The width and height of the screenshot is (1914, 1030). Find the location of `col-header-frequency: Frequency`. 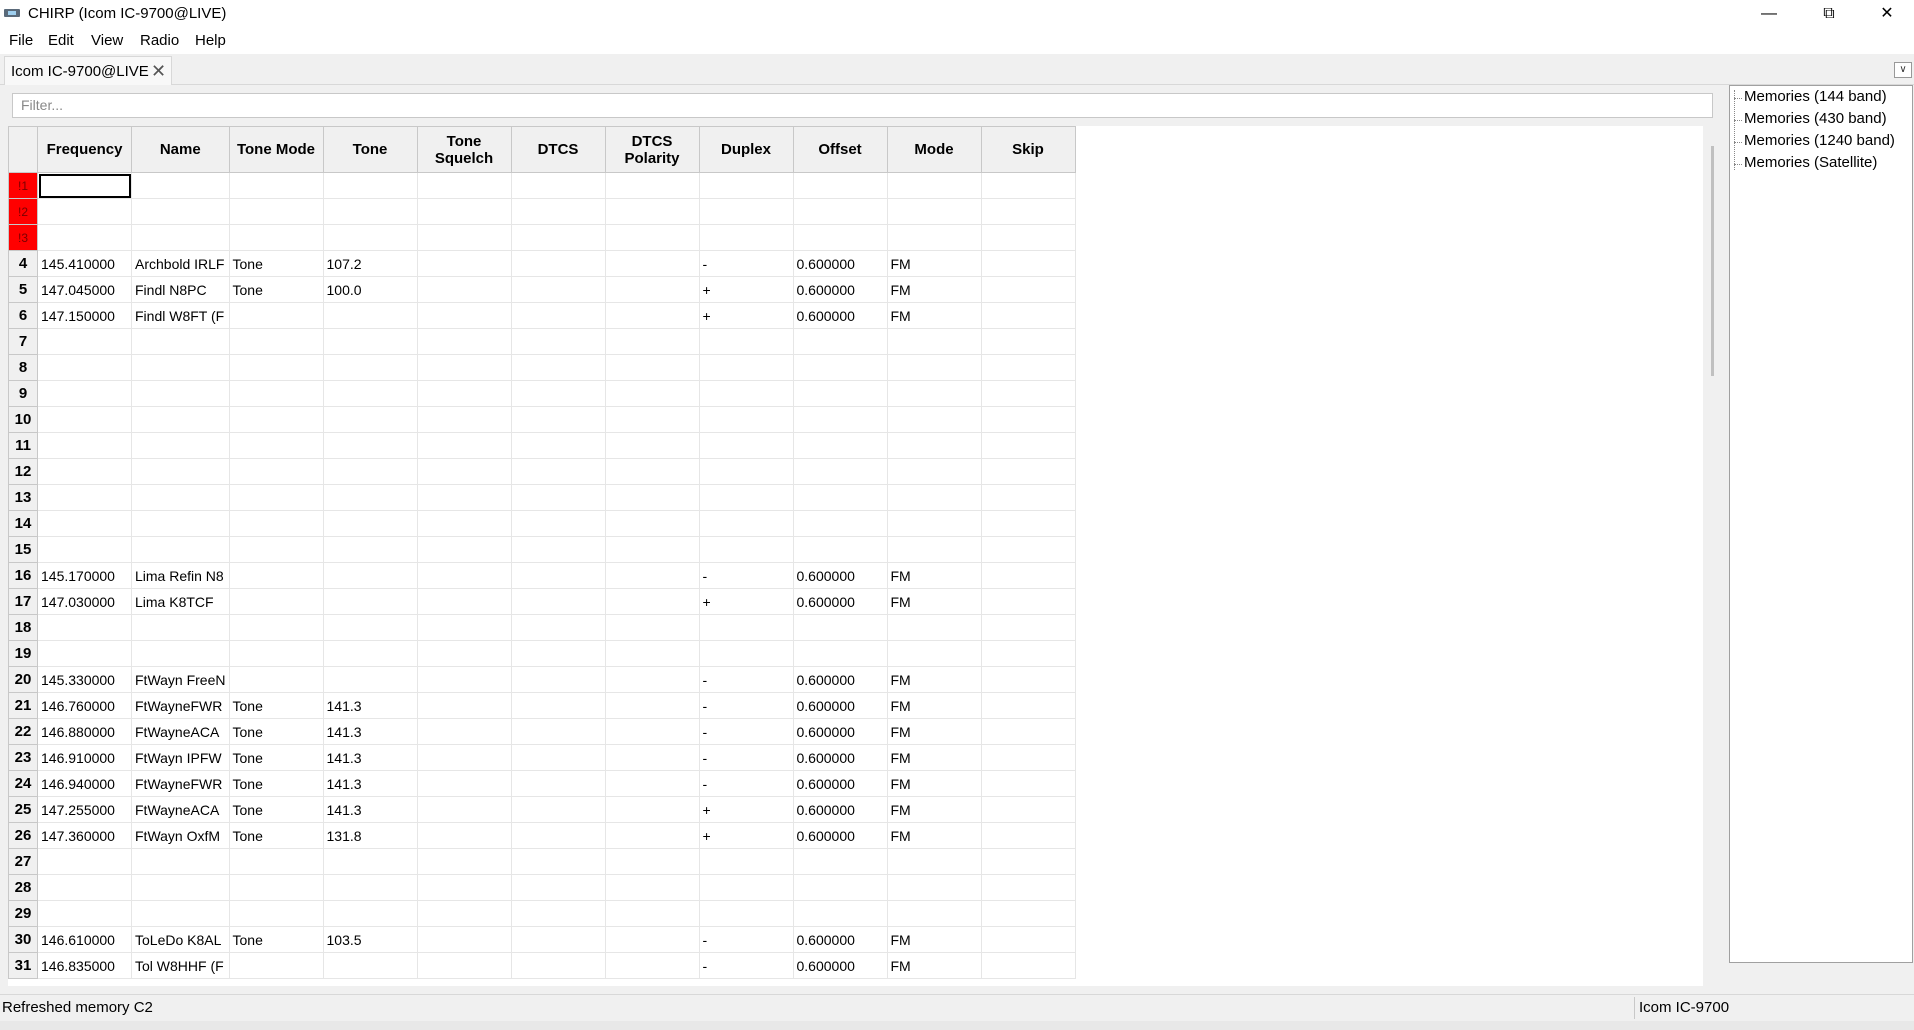

col-header-frequency: Frequency is located at coordinates (84, 149).